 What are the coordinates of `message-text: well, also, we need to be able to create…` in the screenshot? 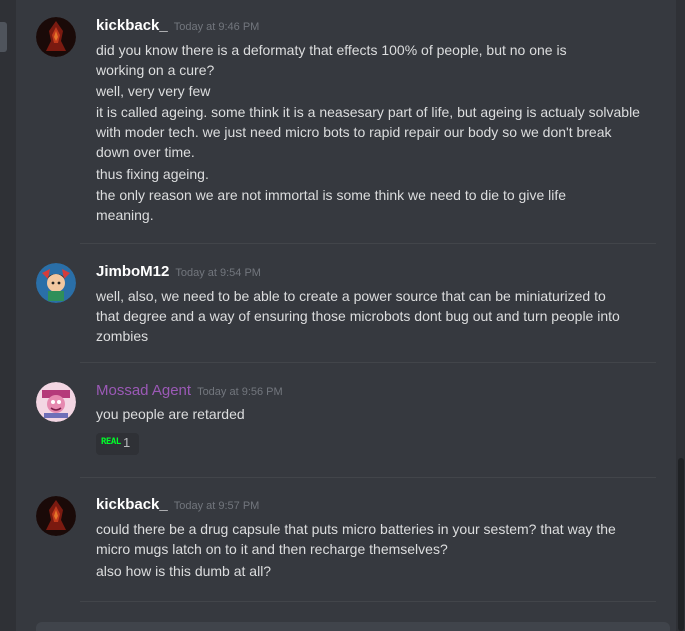 It's located at (358, 316).